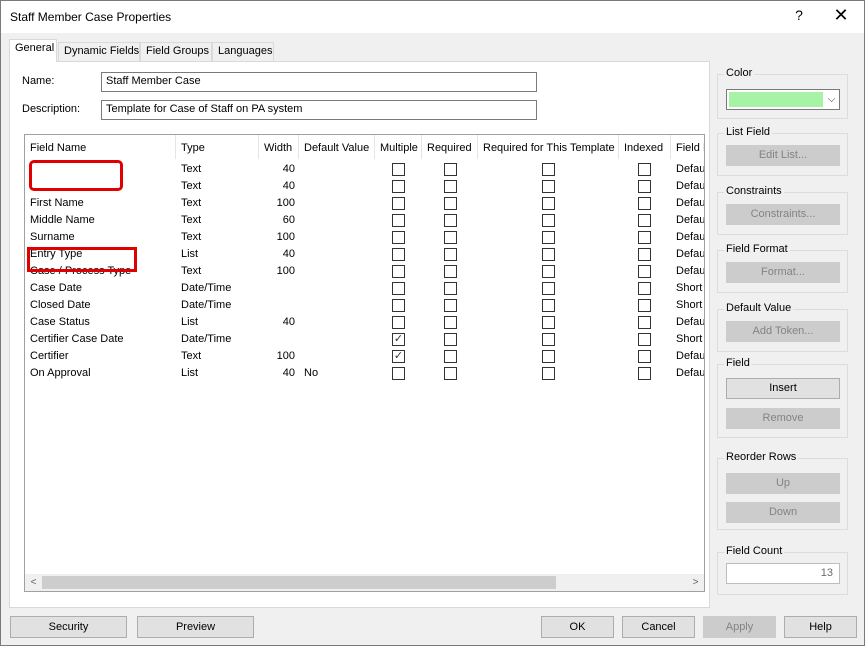  What do you see at coordinates (739, 627) in the screenshot?
I see `apply-button: Apply` at bounding box center [739, 627].